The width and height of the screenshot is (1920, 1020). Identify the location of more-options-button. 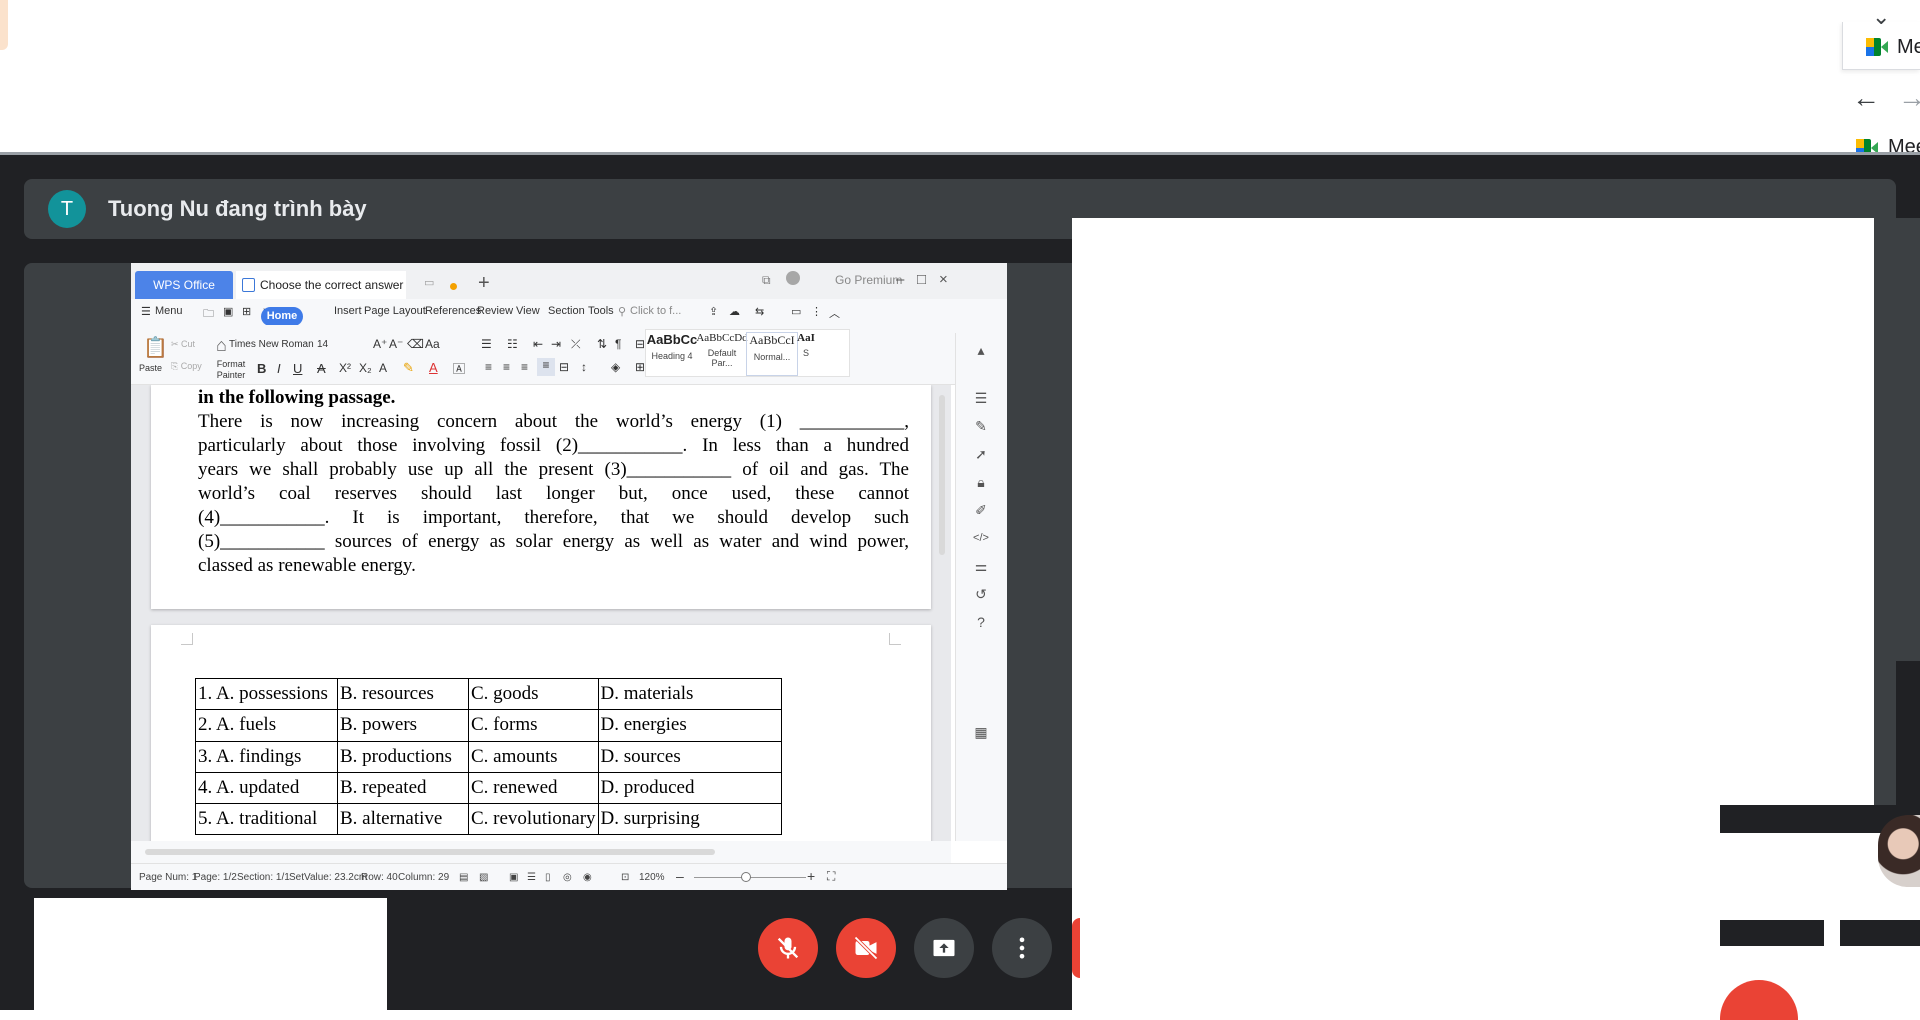
(1022, 948).